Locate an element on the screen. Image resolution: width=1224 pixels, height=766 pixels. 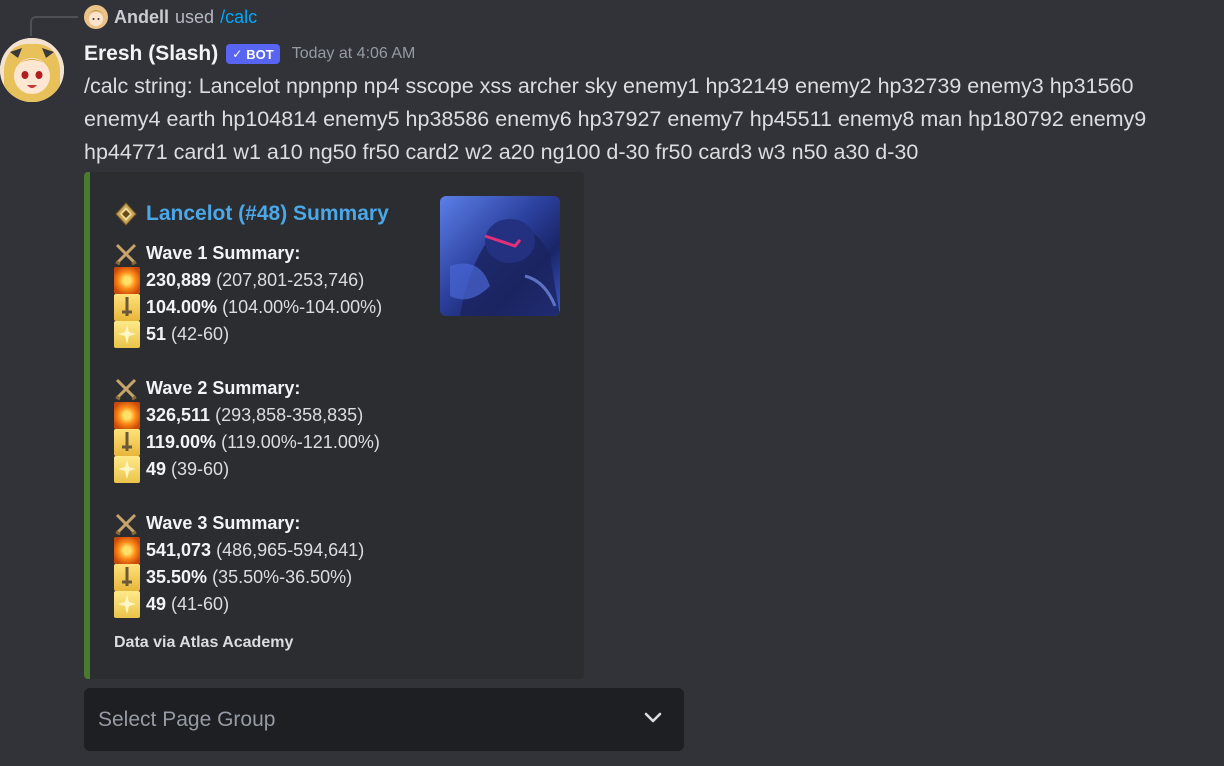
stars-line: 49 (41-60) is located at coordinates (239, 604).